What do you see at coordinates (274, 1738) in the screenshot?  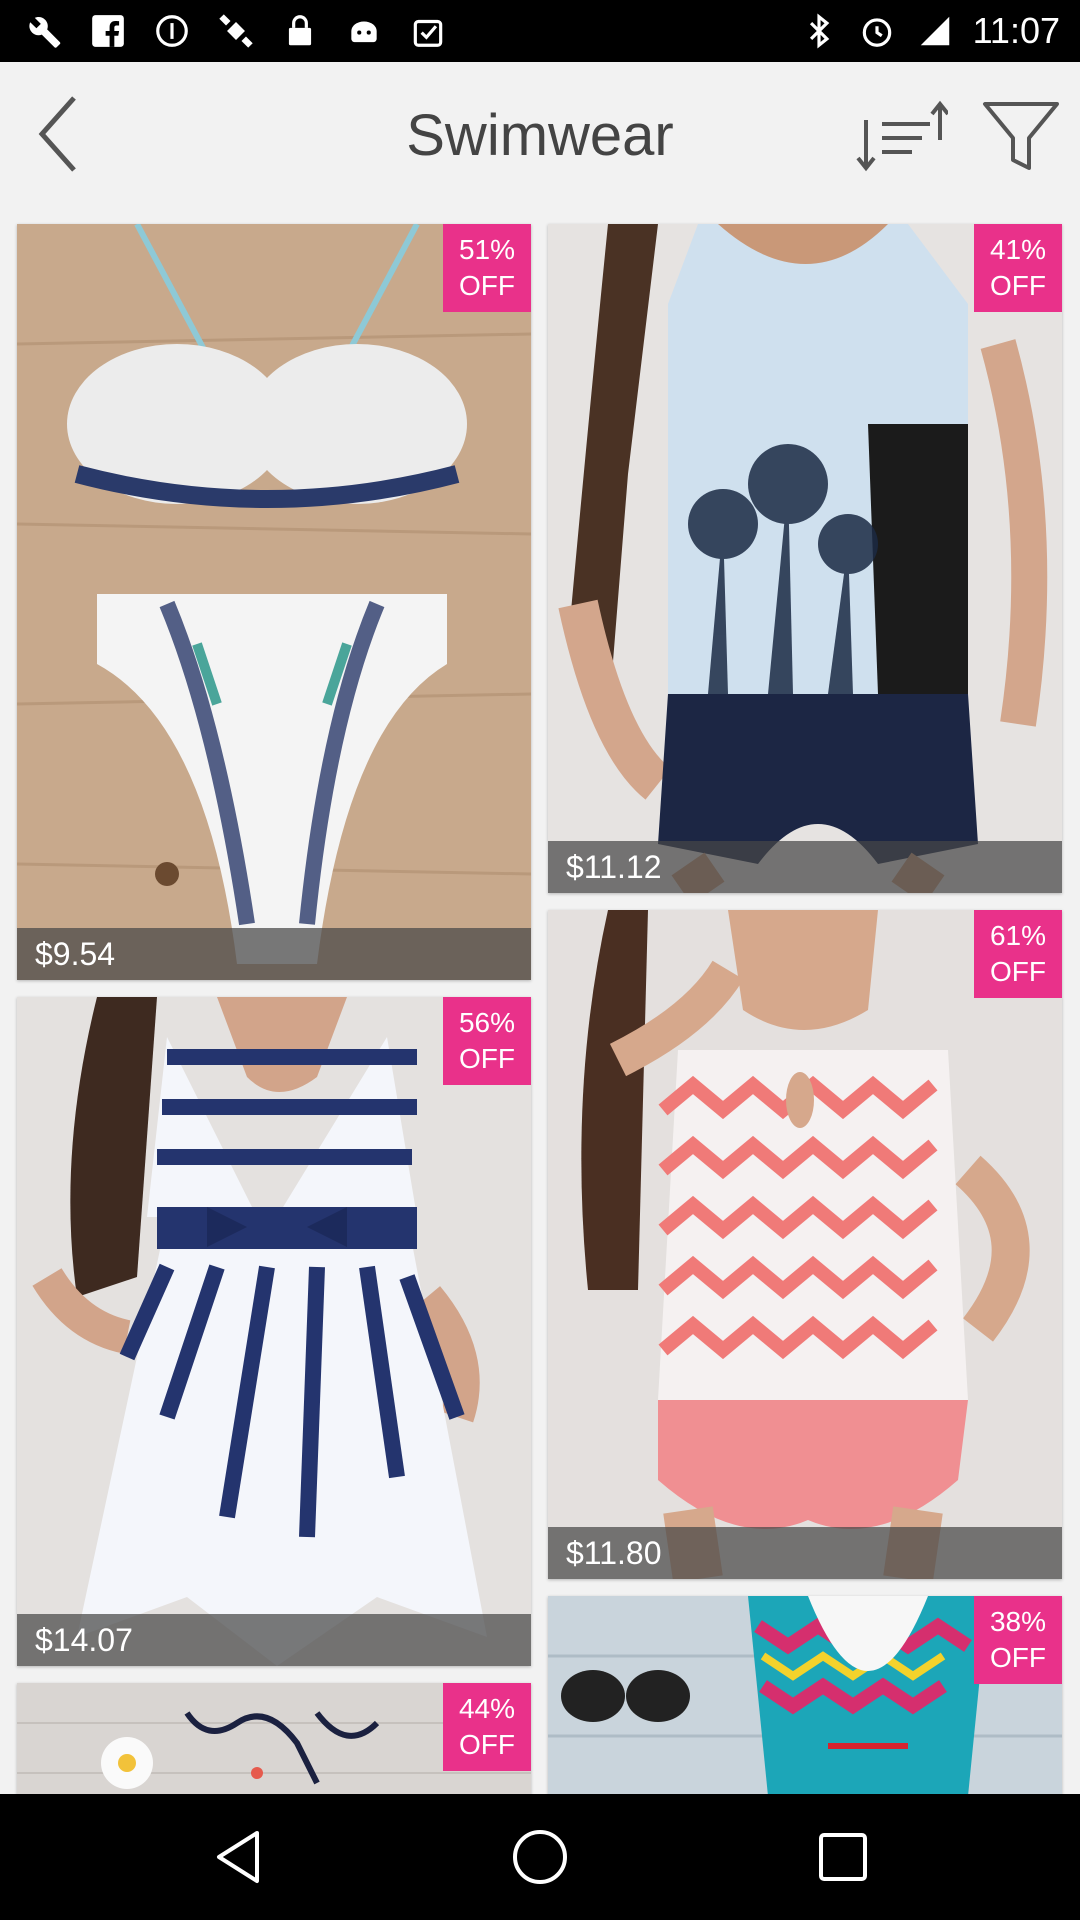 I see `product-card: 44% OFF` at bounding box center [274, 1738].